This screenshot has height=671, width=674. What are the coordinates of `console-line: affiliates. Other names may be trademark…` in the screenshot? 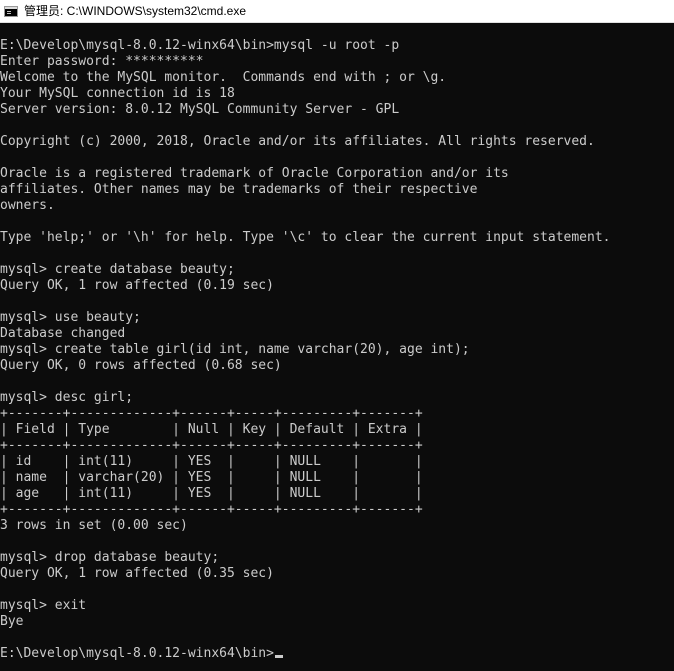 It's located at (337, 190).